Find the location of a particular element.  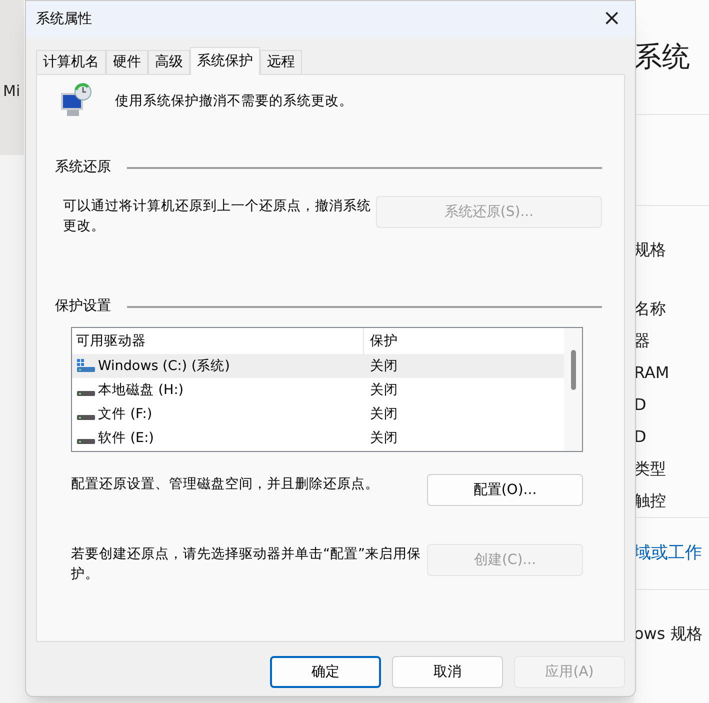

drive-row: Windows (C:) (系统) 关闭 is located at coordinates (318, 366).